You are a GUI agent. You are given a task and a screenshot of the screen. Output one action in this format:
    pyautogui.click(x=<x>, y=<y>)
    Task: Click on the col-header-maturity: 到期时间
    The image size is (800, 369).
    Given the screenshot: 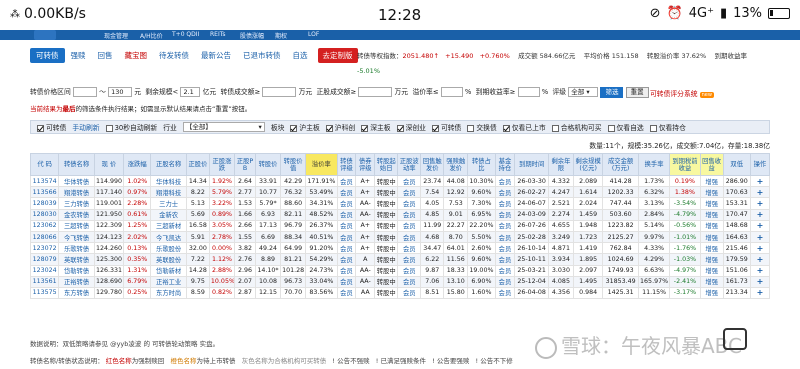 What is the action you would take?
    pyautogui.click(x=531, y=164)
    